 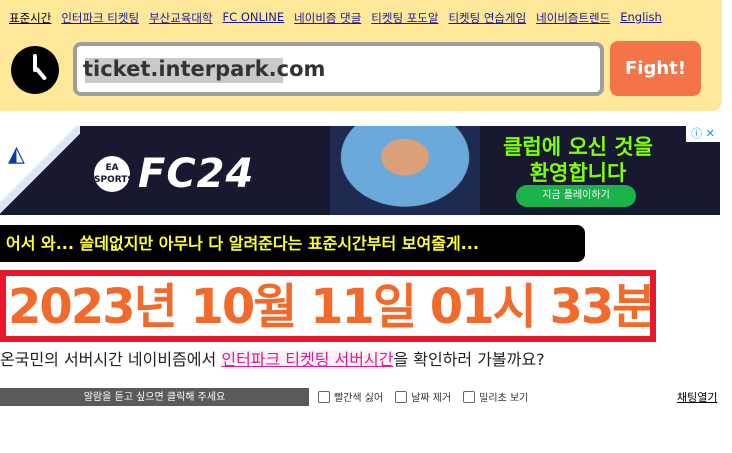 I want to click on ad-headline-line1: 클럽에 오신 것을, so click(x=578, y=147).